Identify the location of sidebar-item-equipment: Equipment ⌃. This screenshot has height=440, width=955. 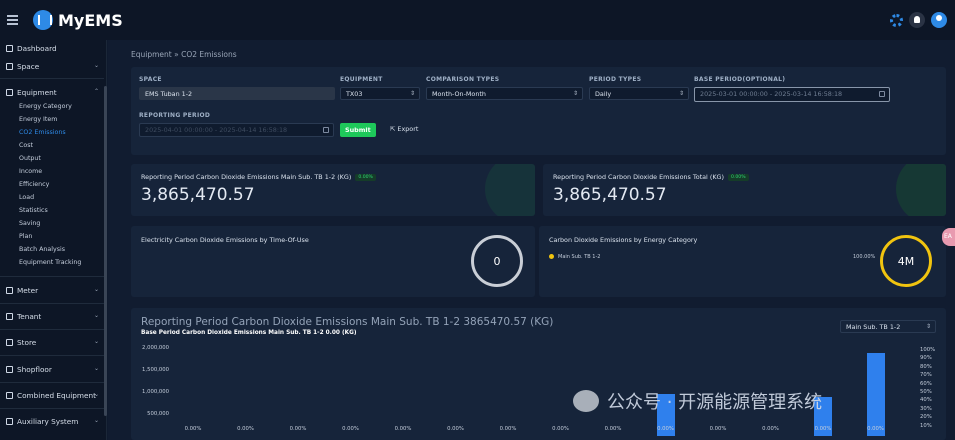
(54, 92).